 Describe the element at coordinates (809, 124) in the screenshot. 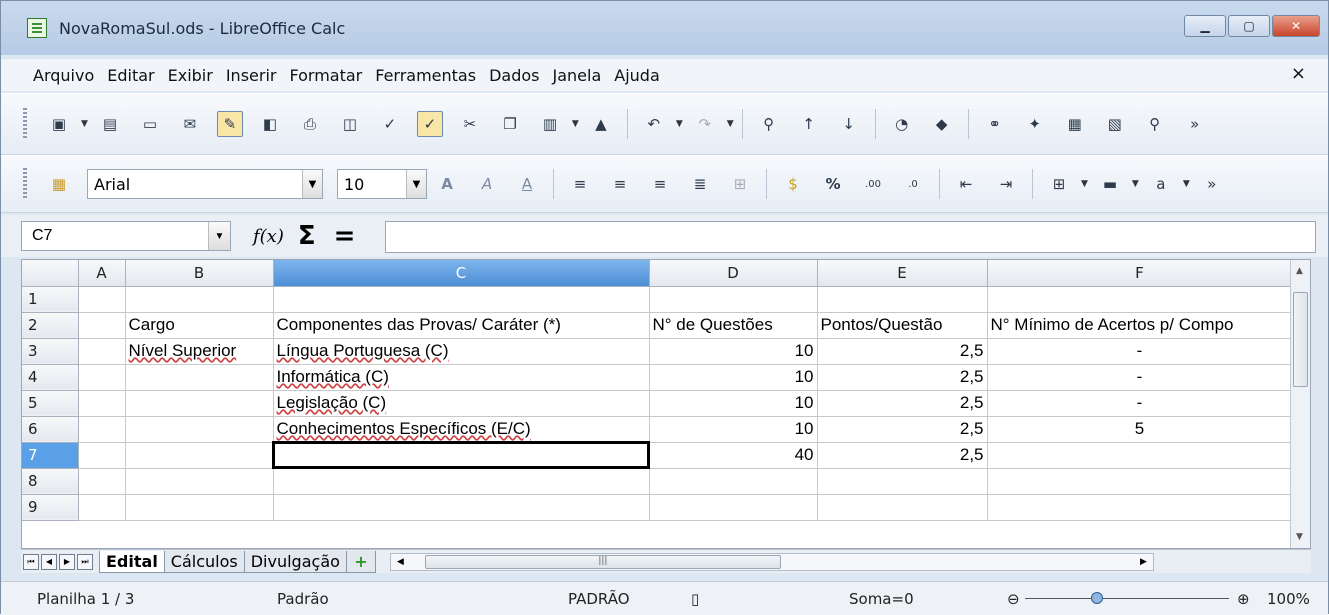

I see `sort-ascending-icon: ↑` at that location.